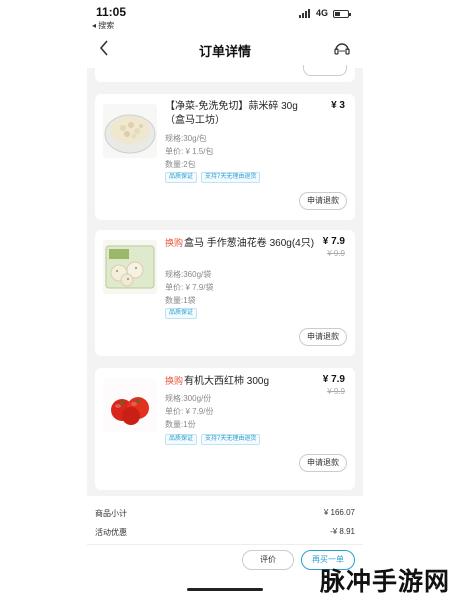  What do you see at coordinates (268, 560) in the screenshot?
I see `evaluate-button: 评价` at bounding box center [268, 560].